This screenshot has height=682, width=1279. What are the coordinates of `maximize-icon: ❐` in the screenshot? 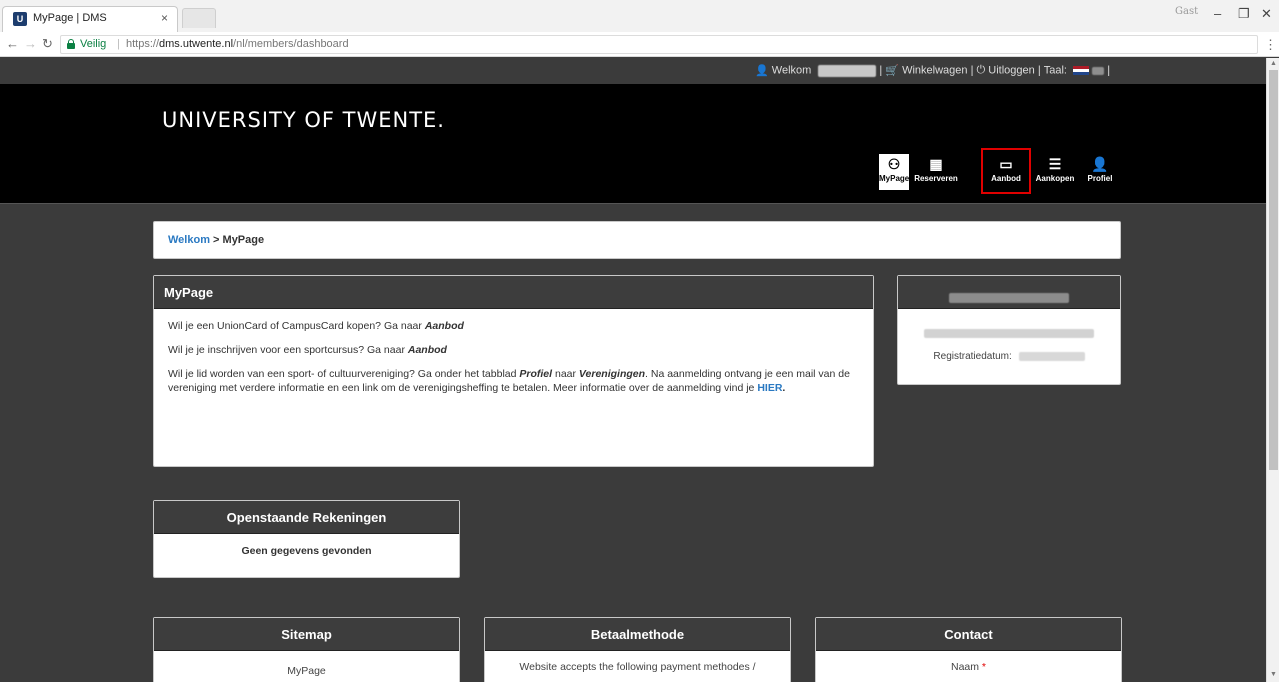 It's located at (1244, 14).